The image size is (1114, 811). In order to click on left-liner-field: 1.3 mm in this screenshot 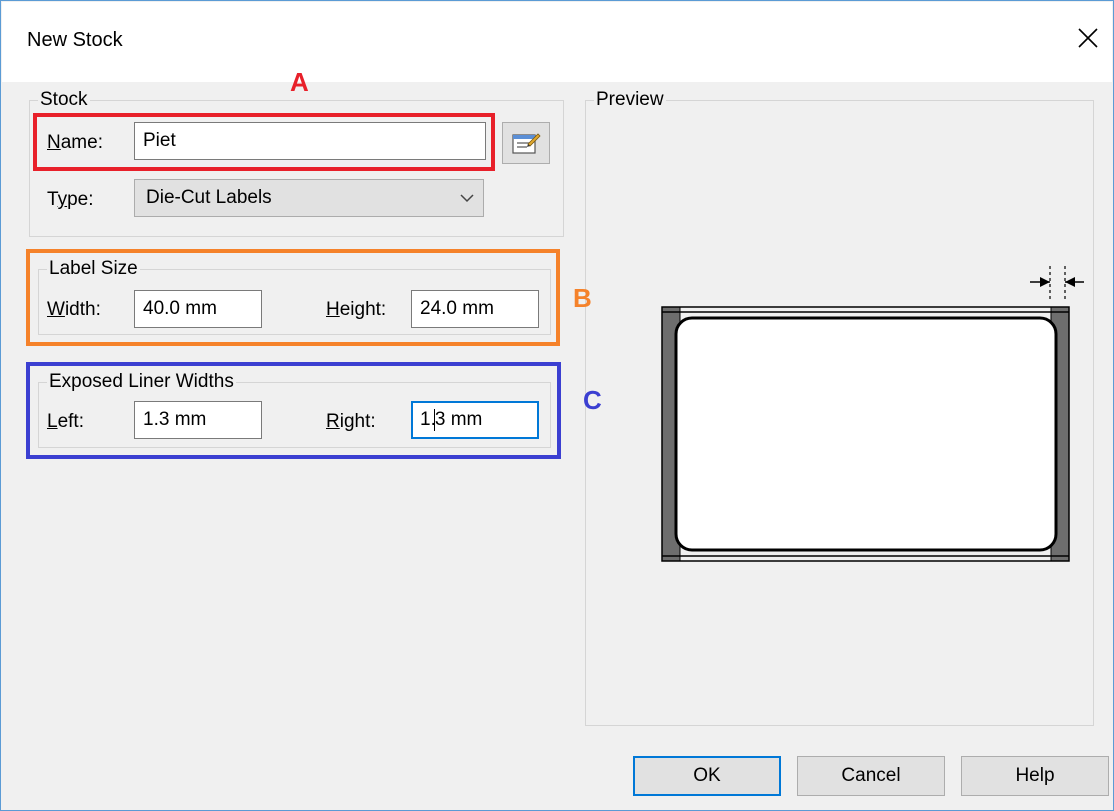, I will do `click(198, 420)`.